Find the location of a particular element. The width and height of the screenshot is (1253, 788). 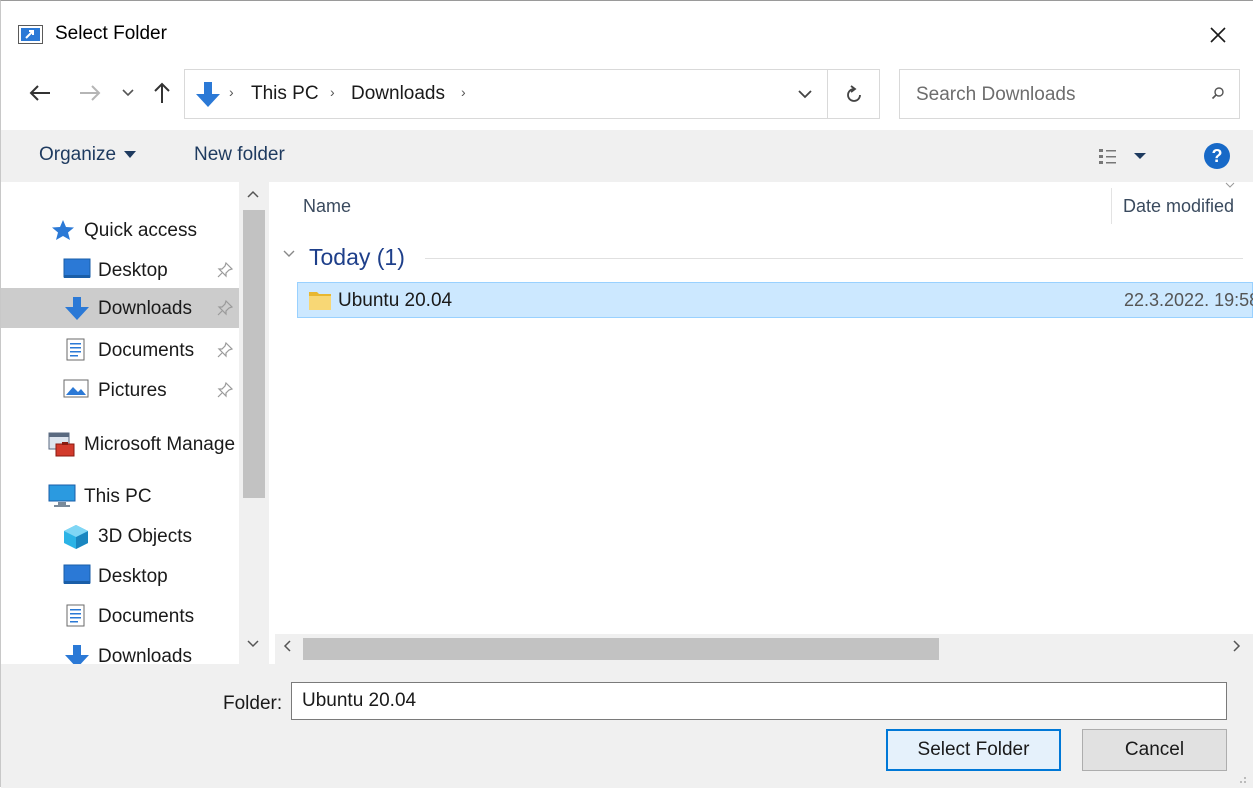

refresh-icon is located at coordinates (854, 93).